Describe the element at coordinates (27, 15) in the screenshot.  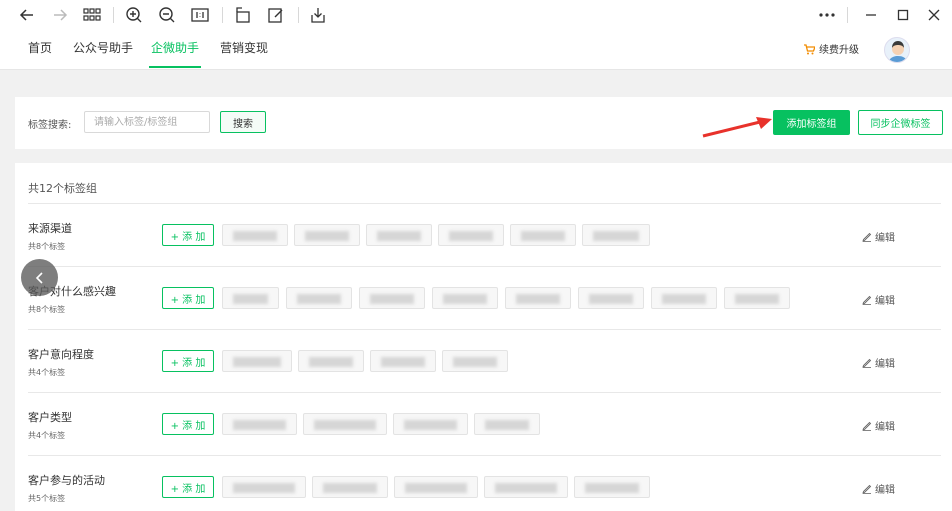
I see `back-icon` at that location.